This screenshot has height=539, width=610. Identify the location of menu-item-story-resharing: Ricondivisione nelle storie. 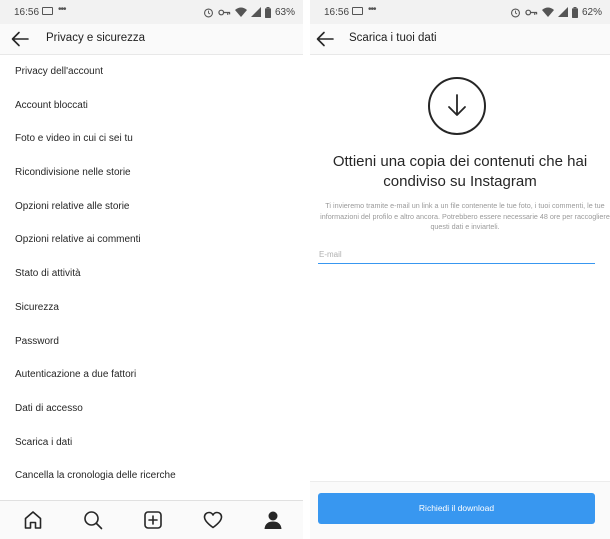
(151, 173).